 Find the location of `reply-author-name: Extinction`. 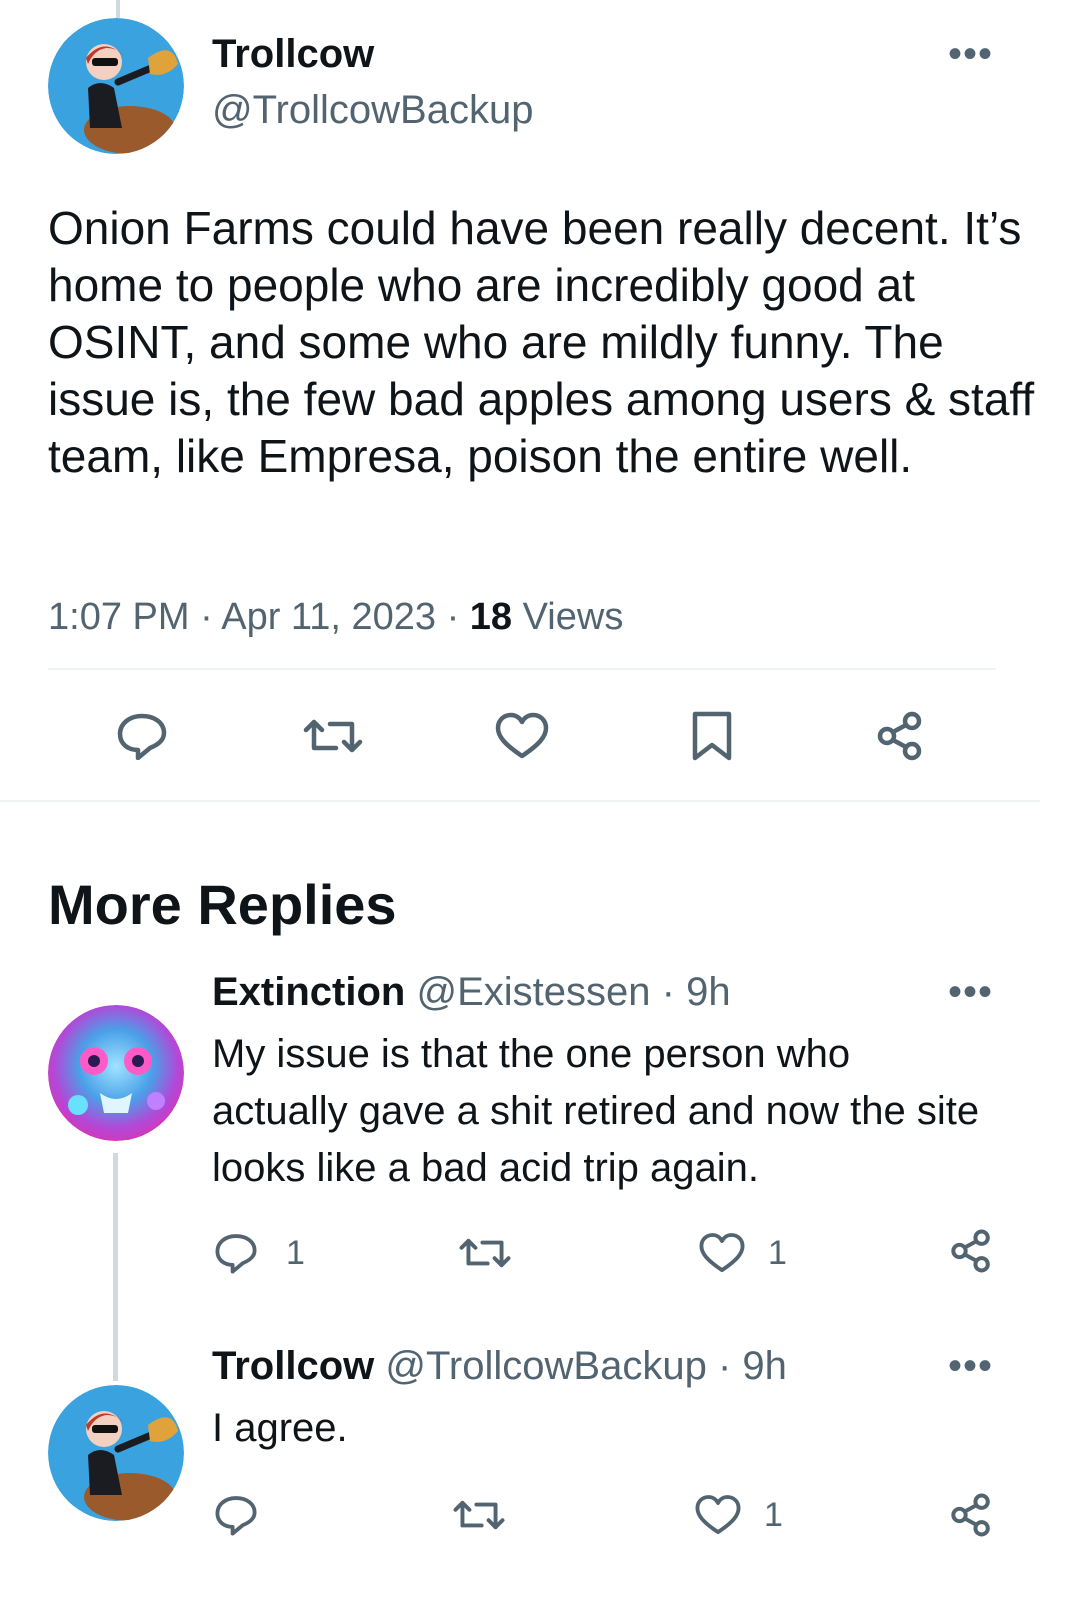

reply-author-name: Extinction is located at coordinates (308, 992).